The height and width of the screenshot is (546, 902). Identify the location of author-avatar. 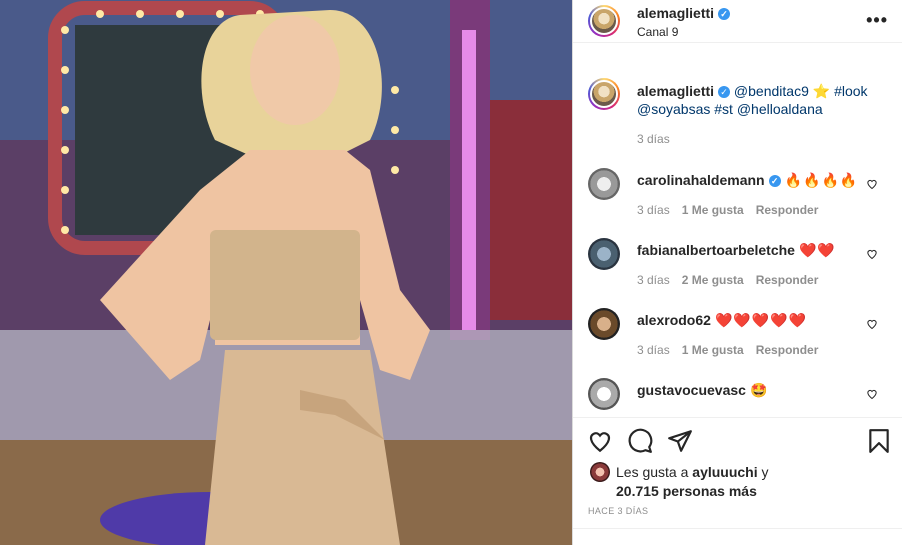
(604, 21).